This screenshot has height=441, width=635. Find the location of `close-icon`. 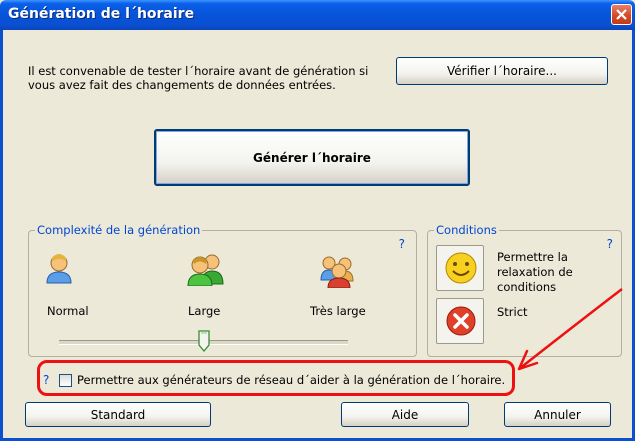

close-icon is located at coordinates (621, 14).